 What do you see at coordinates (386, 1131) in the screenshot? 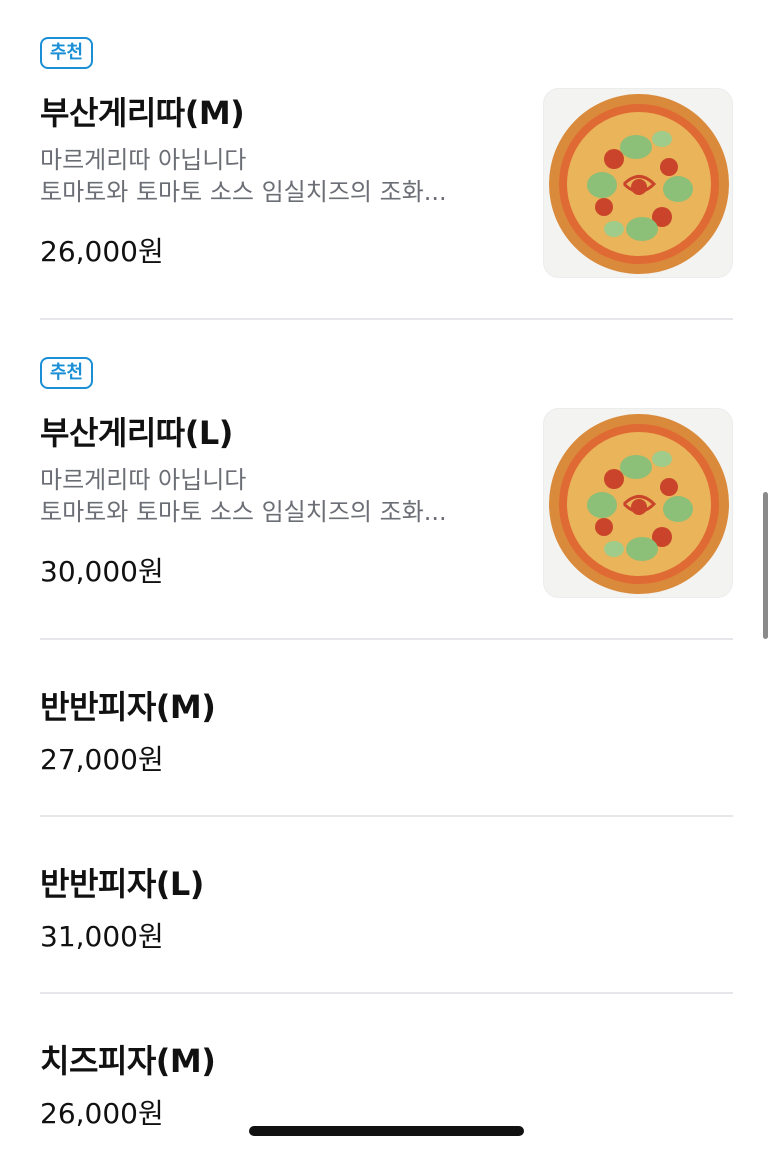
I see `home-indicator` at bounding box center [386, 1131].